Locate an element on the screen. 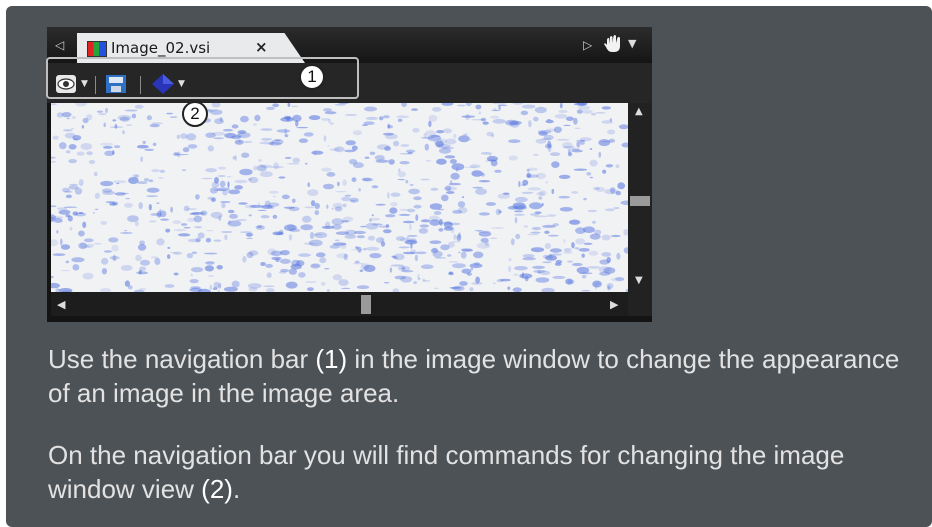 This screenshot has width=932, height=527. tab-close-icon: × is located at coordinates (261, 47).